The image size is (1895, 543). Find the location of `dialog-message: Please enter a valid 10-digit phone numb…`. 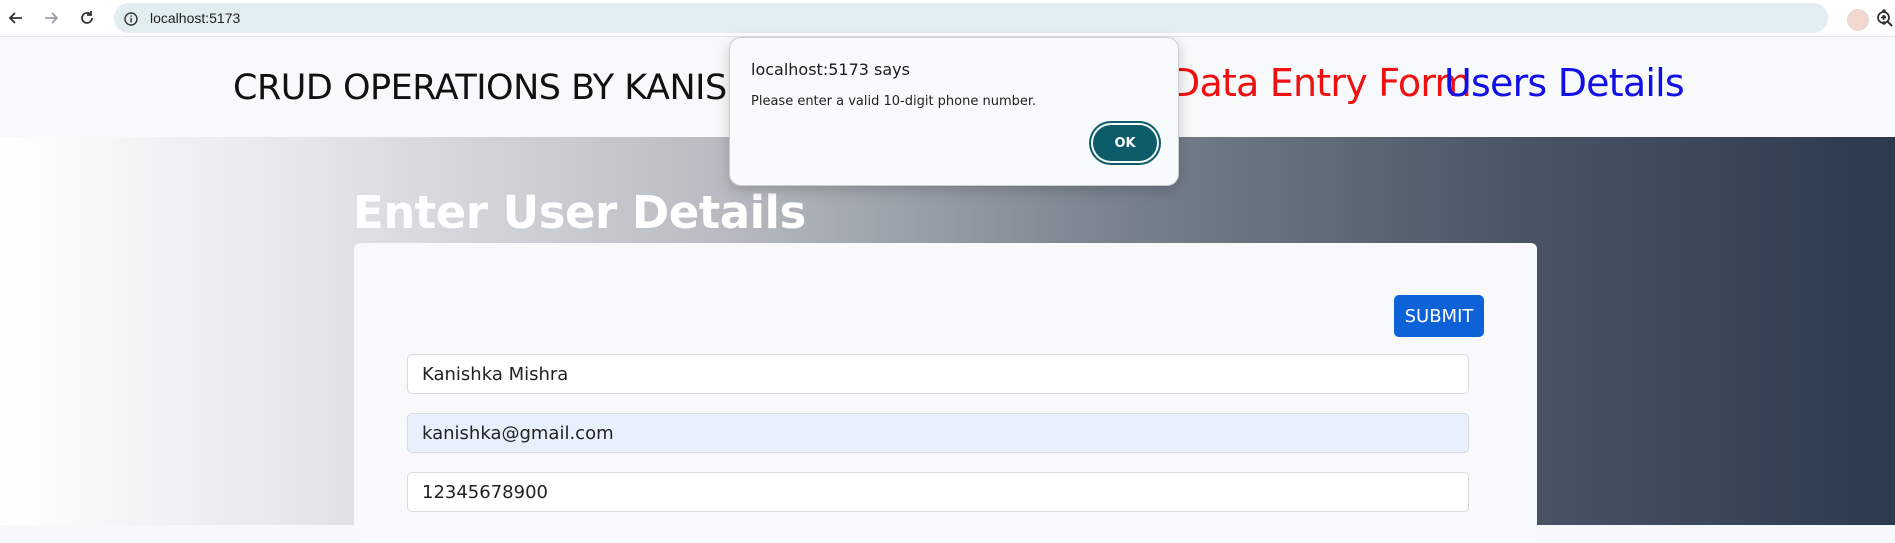

dialog-message: Please enter a valid 10-digit phone numb… is located at coordinates (894, 101).